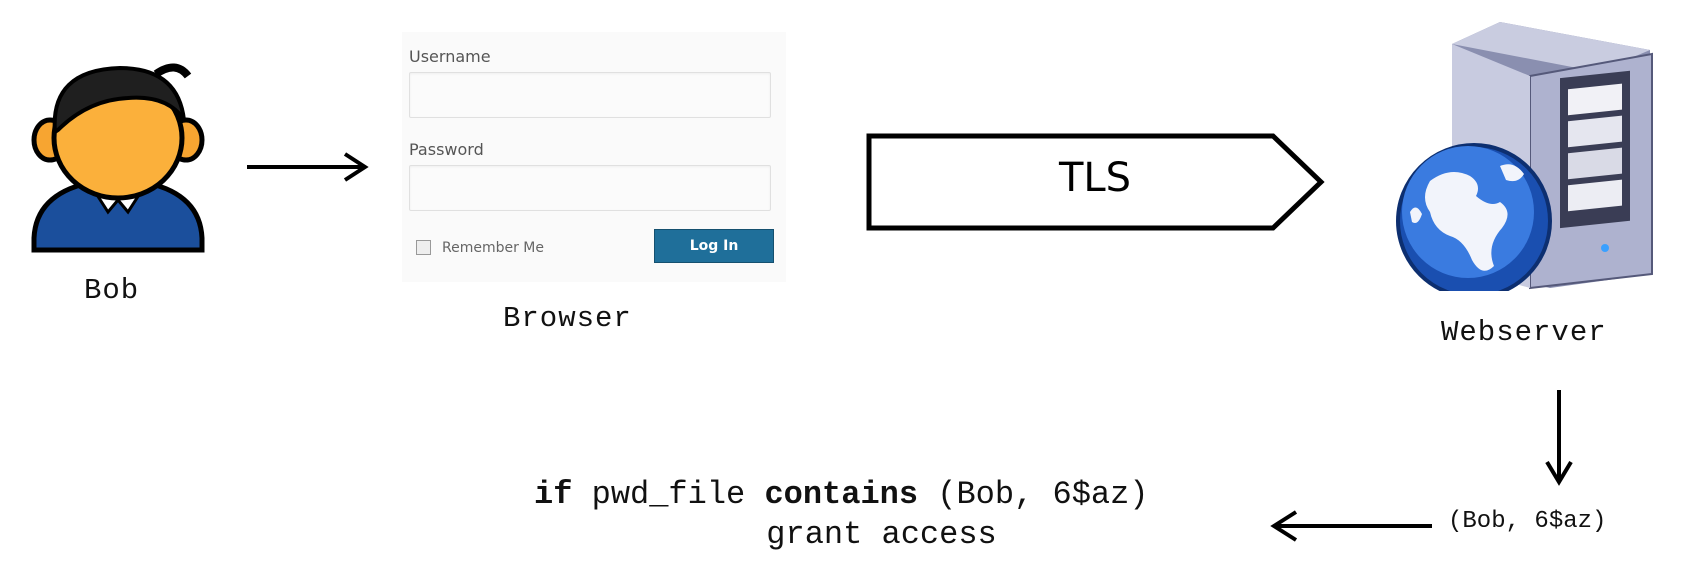 Image resolution: width=1694 pixels, height=575 pixels. What do you see at coordinates (1524, 156) in the screenshot?
I see `webserver-globe-icon` at bounding box center [1524, 156].